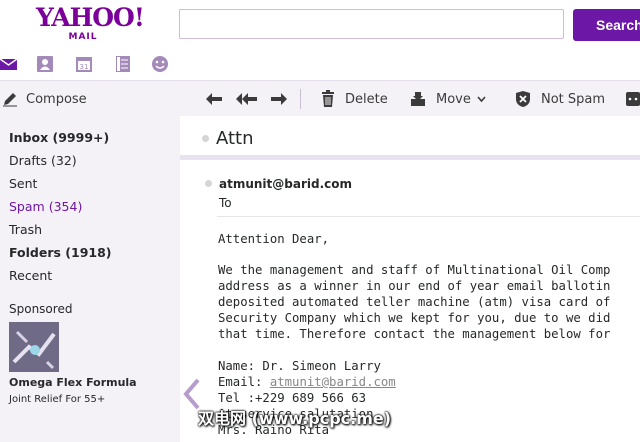 This screenshot has width=640, height=442. What do you see at coordinates (73, 382) in the screenshot?
I see `ad-title: Omega Flex Formula` at bounding box center [73, 382].